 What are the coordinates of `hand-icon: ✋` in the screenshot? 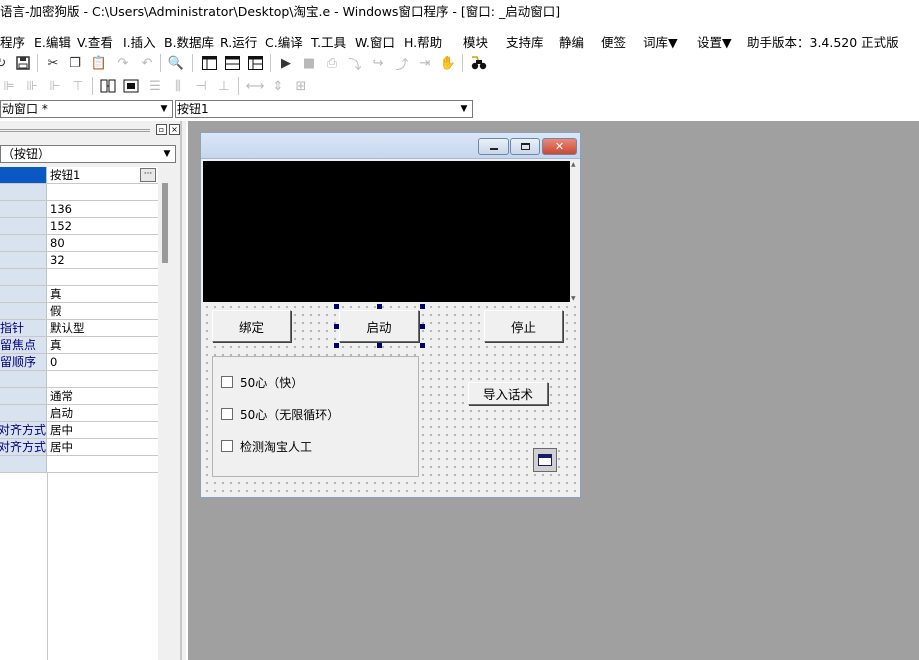 It's located at (448, 63).